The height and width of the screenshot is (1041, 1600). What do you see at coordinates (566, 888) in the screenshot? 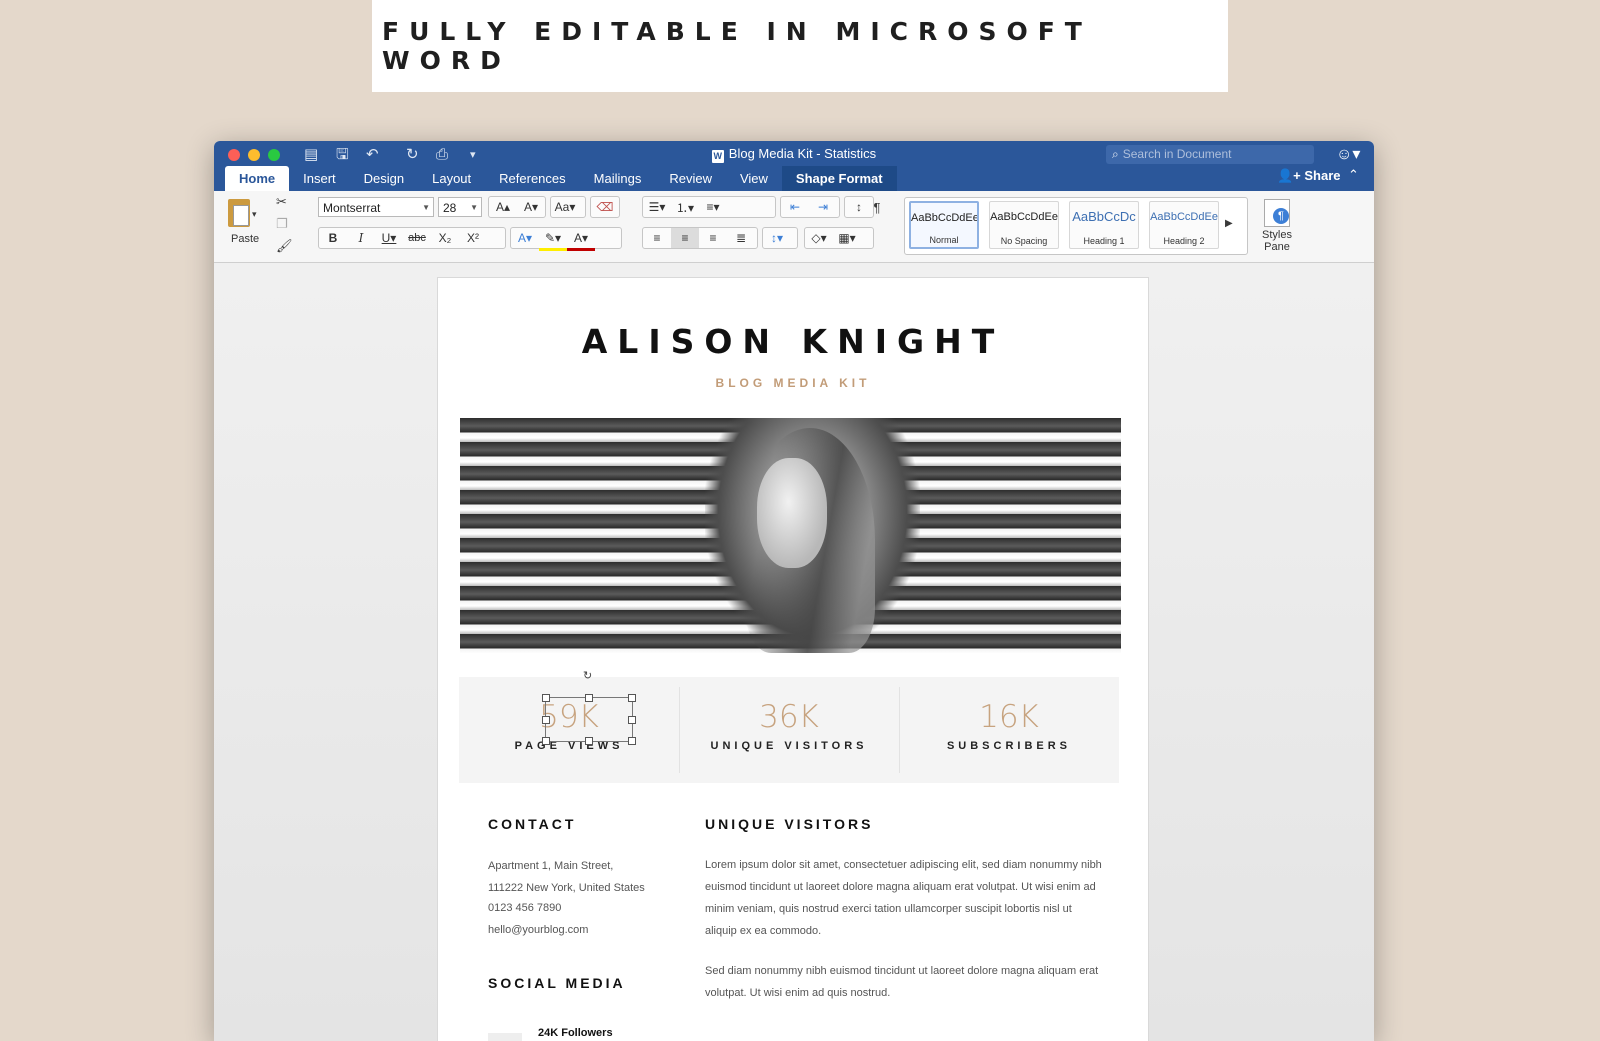
I see `contact-address-line-2: 111222 New York, United States` at bounding box center [566, 888].